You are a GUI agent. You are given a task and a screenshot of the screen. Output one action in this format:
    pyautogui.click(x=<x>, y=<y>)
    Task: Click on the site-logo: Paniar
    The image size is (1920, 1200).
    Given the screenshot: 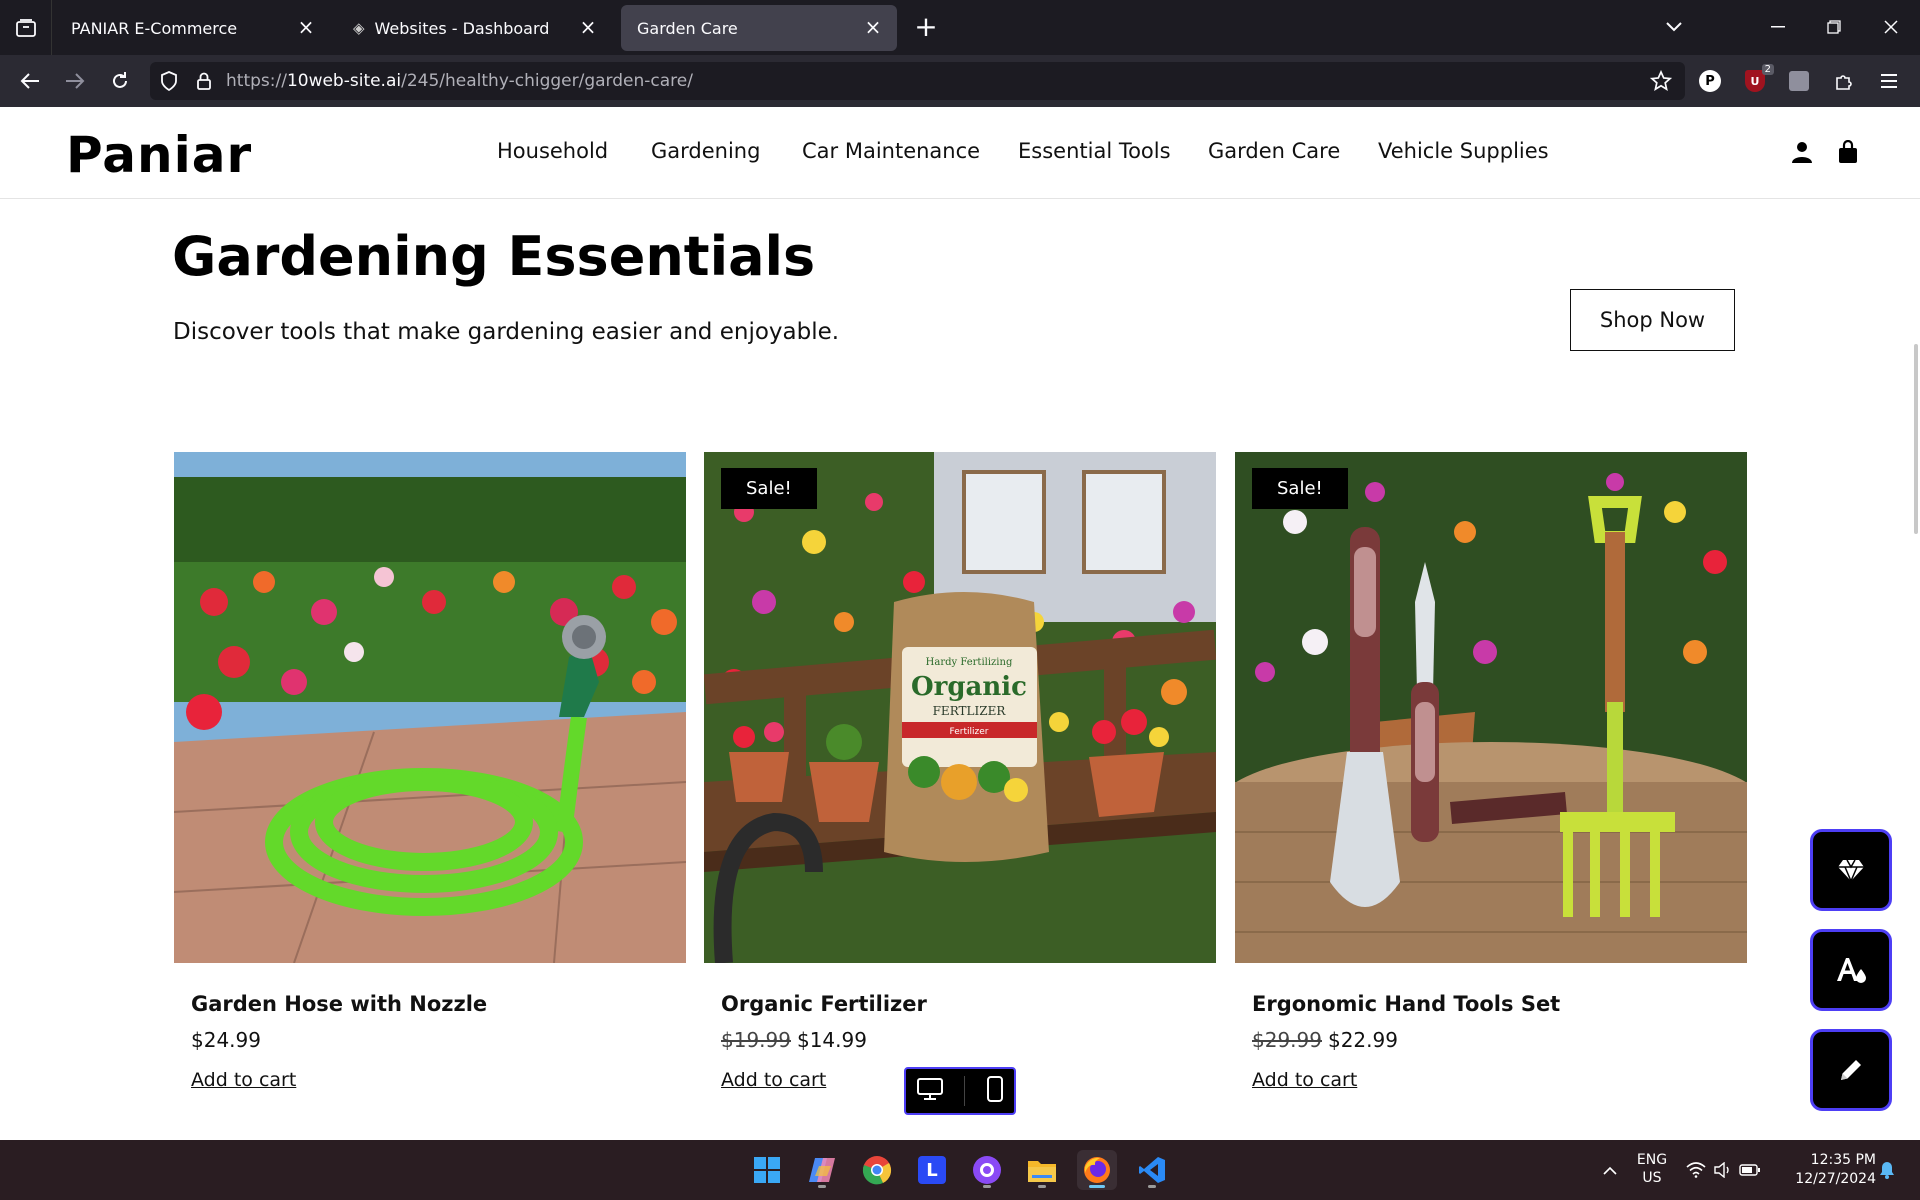 What is the action you would take?
    pyautogui.click(x=159, y=155)
    